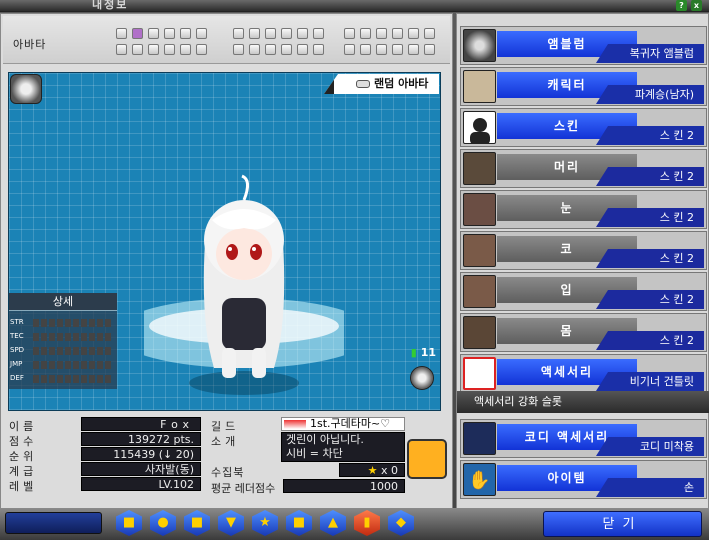 This screenshot has width=709, height=540. I want to click on stat-bar, so click(73, 323).